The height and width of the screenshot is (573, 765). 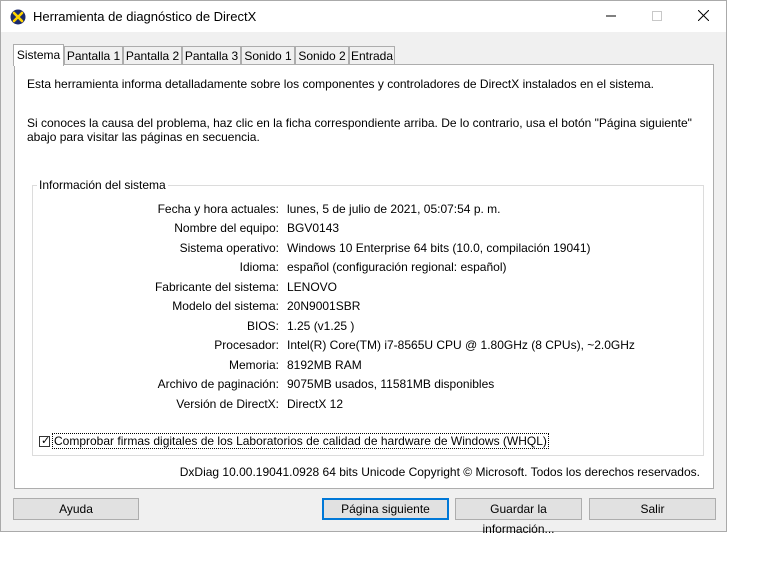 I want to click on tab-pantalla-1: Pantalla 1, so click(x=93, y=55).